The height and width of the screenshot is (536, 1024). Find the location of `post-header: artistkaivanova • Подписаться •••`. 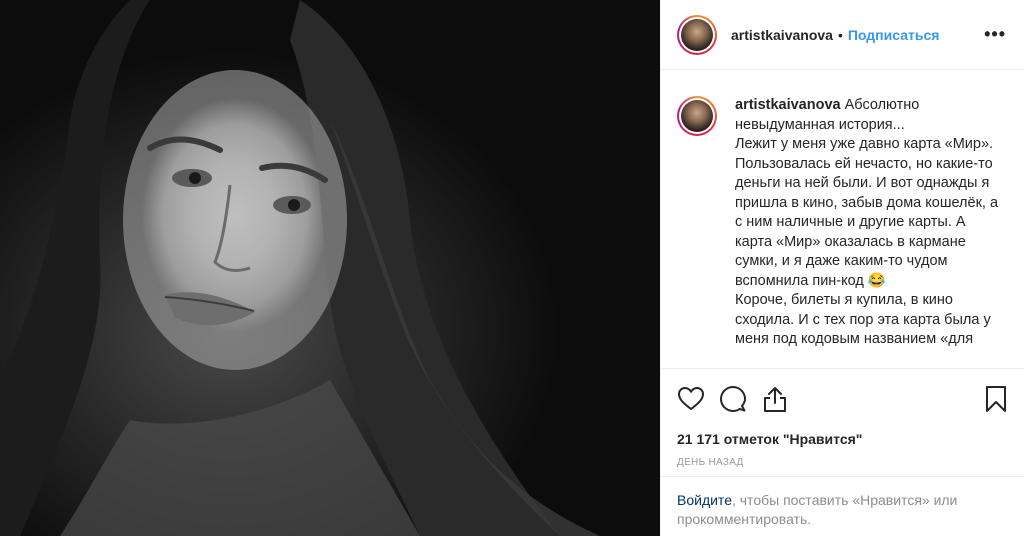

post-header: artistkaivanova • Подписаться ••• is located at coordinates (842, 35).